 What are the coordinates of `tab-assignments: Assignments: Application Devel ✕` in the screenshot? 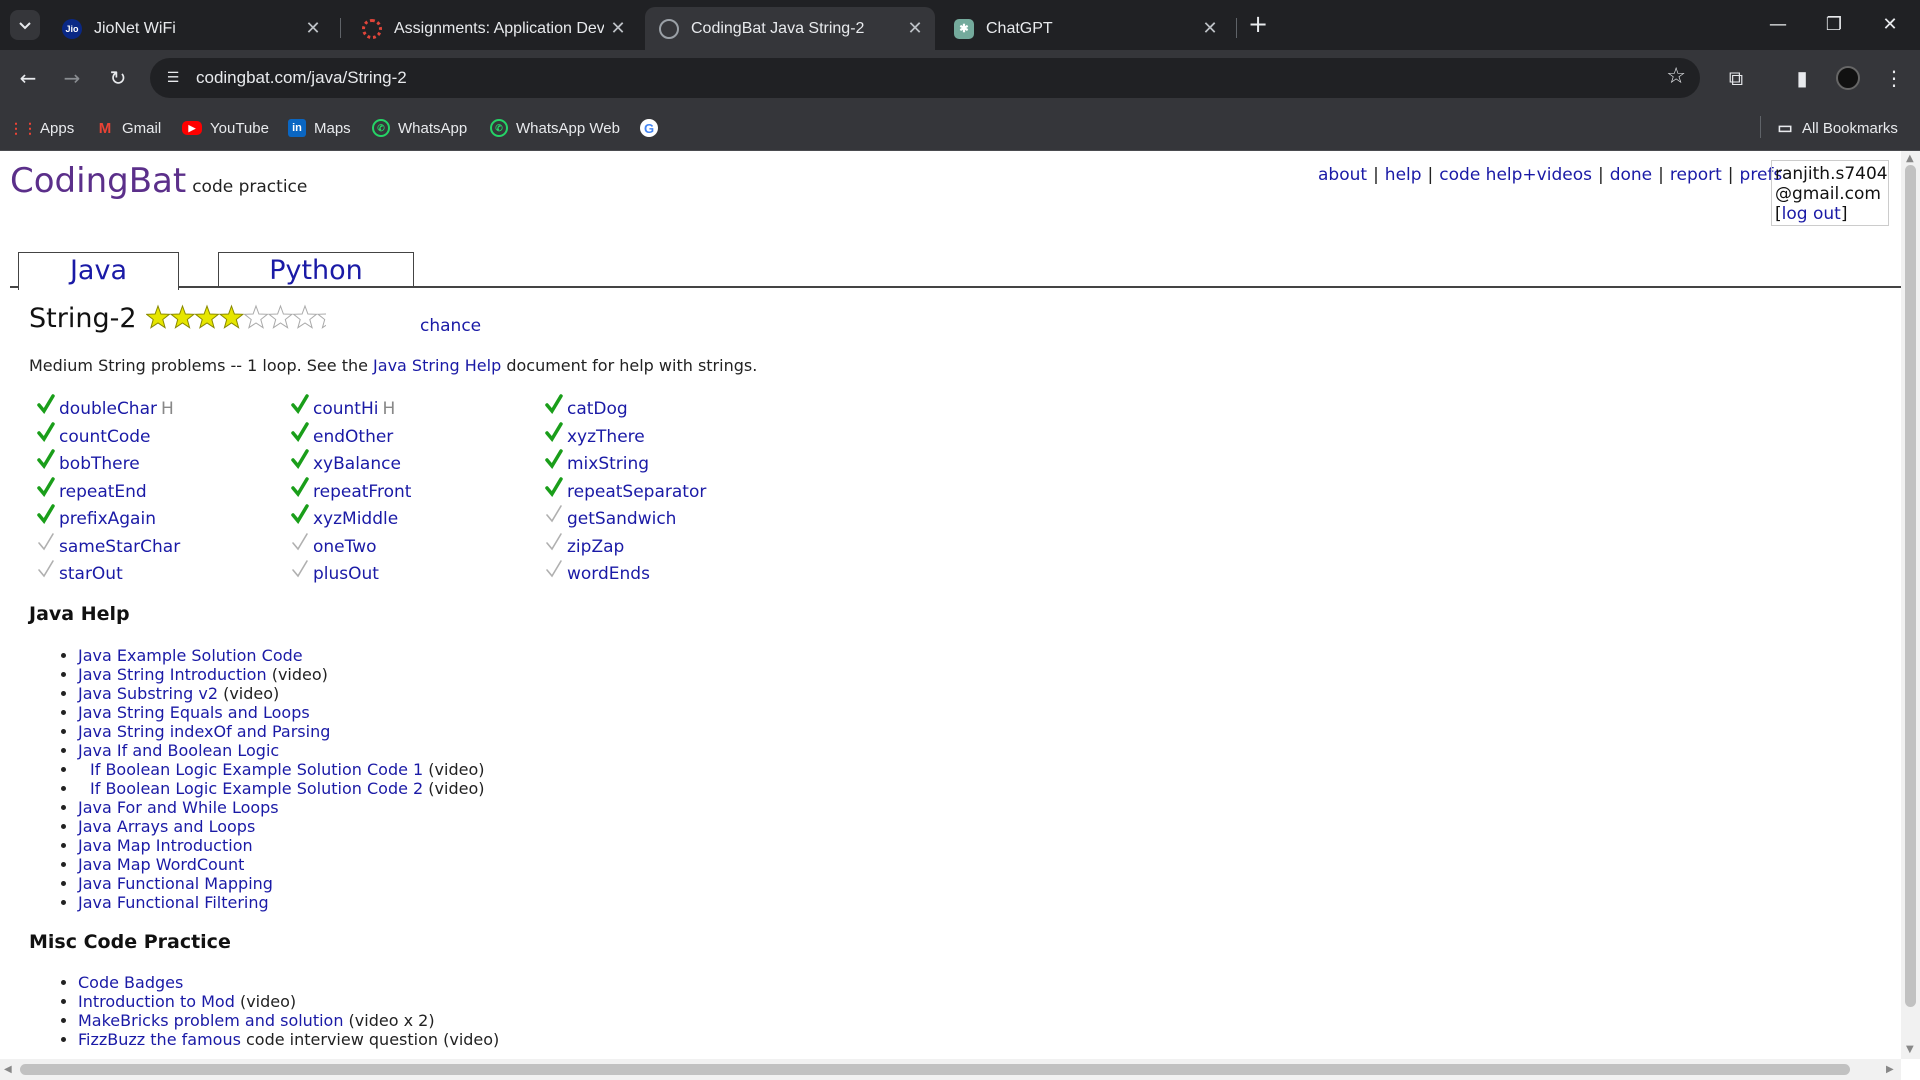 It's located at (493, 28).